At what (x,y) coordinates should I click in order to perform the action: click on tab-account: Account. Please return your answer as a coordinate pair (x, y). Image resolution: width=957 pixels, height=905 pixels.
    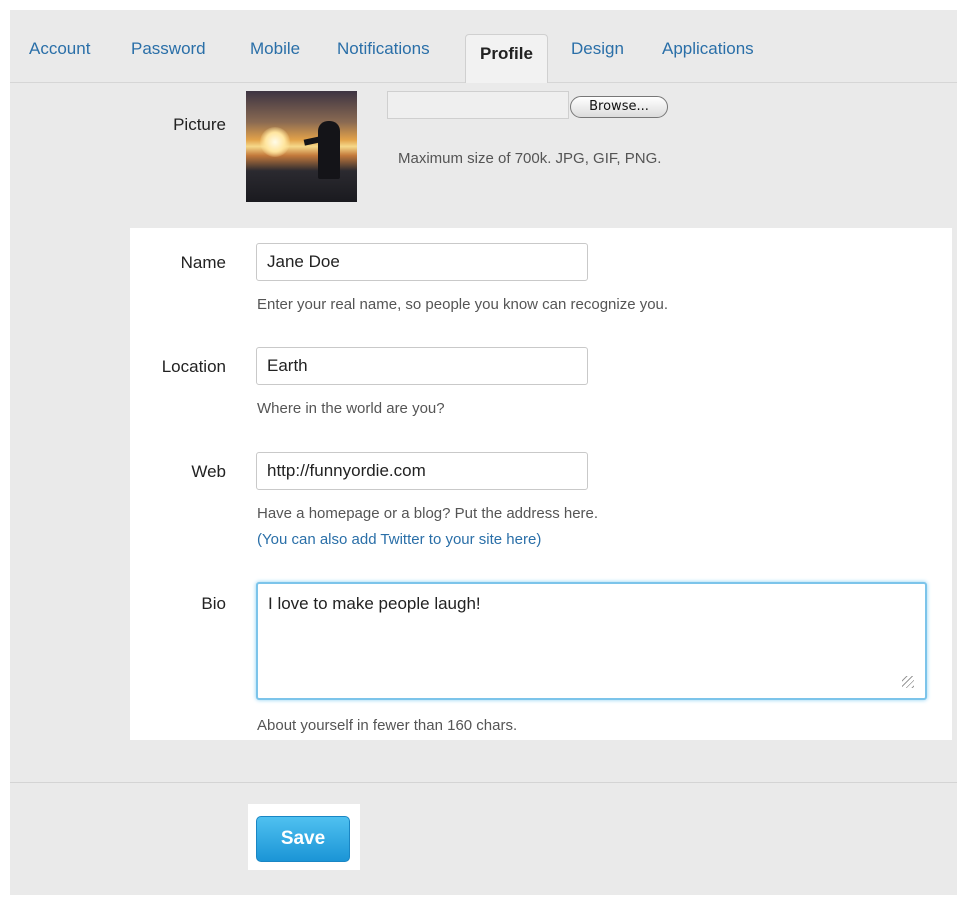
    Looking at the image, I should click on (59, 54).